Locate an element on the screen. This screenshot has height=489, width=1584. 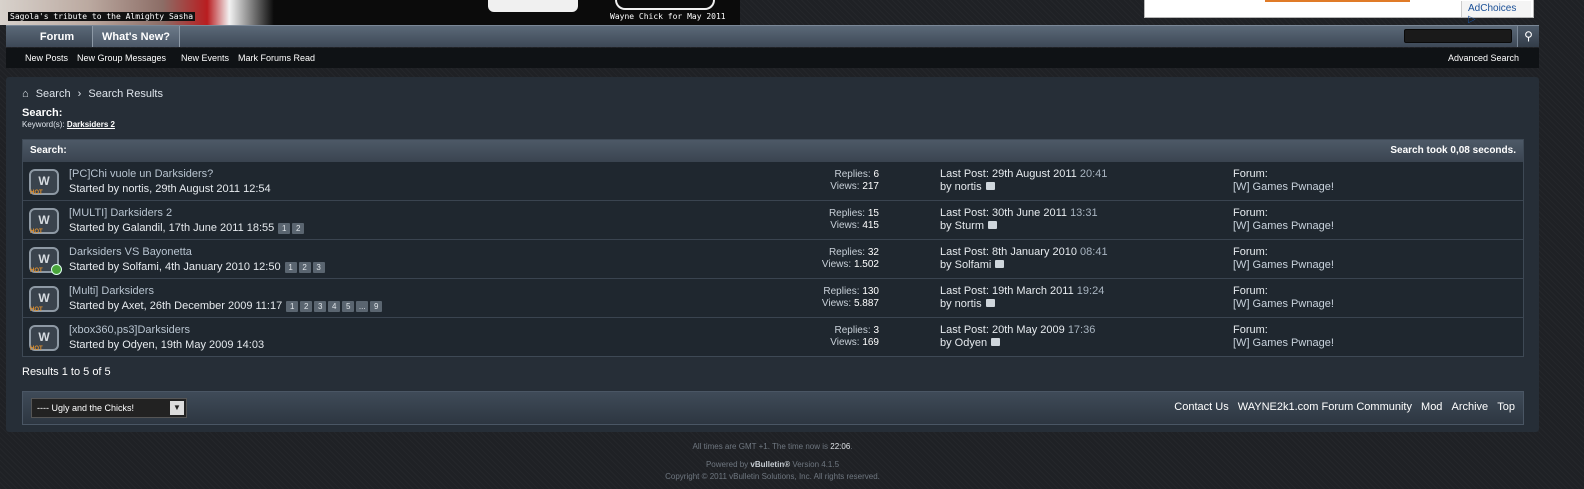
search-keywords: Keyword(s): Darksiders 2 is located at coordinates (68, 124).